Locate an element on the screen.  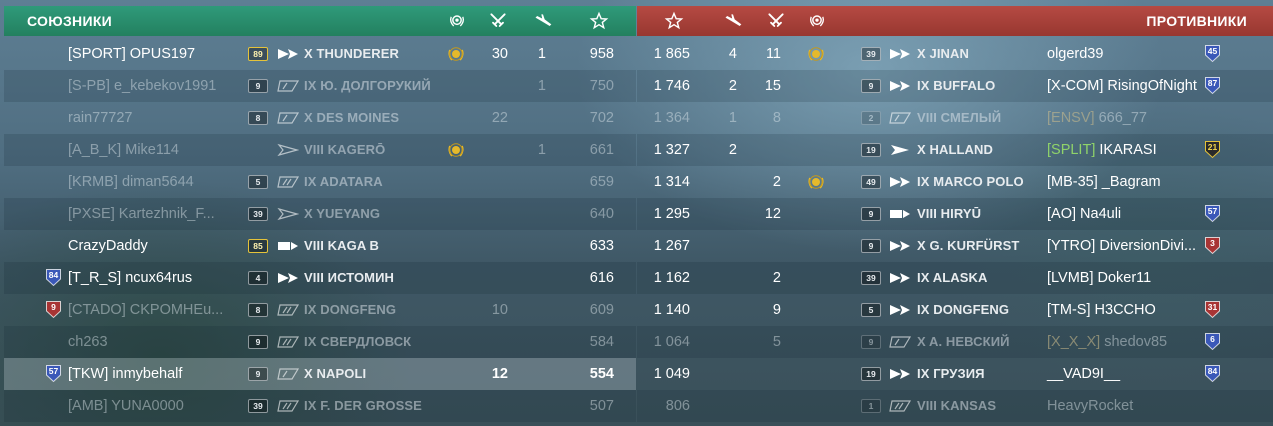
score-value: 1 049 is located at coordinates (671, 374).